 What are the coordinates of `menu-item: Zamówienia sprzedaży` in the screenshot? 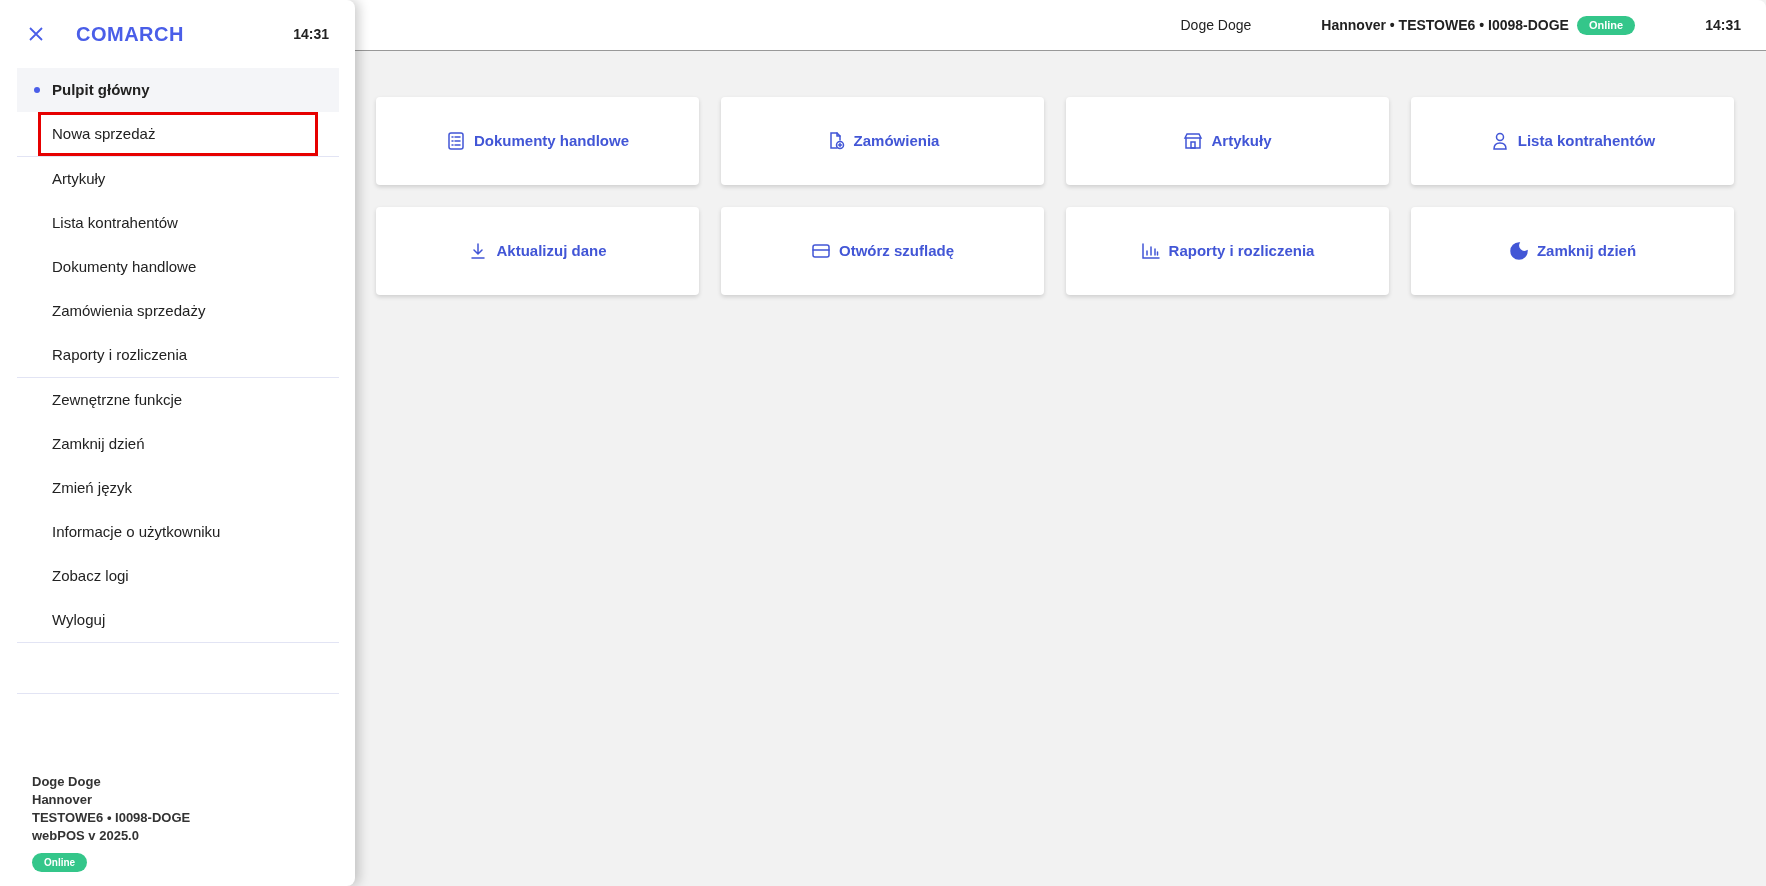 It's located at (178, 311).